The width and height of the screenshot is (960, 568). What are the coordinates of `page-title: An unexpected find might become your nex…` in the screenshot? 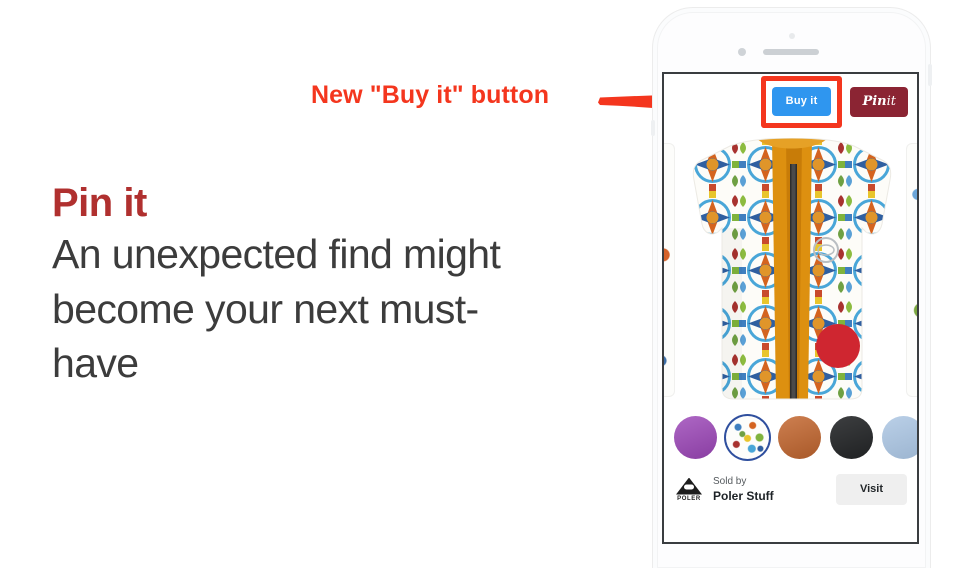 It's located at (276, 309).